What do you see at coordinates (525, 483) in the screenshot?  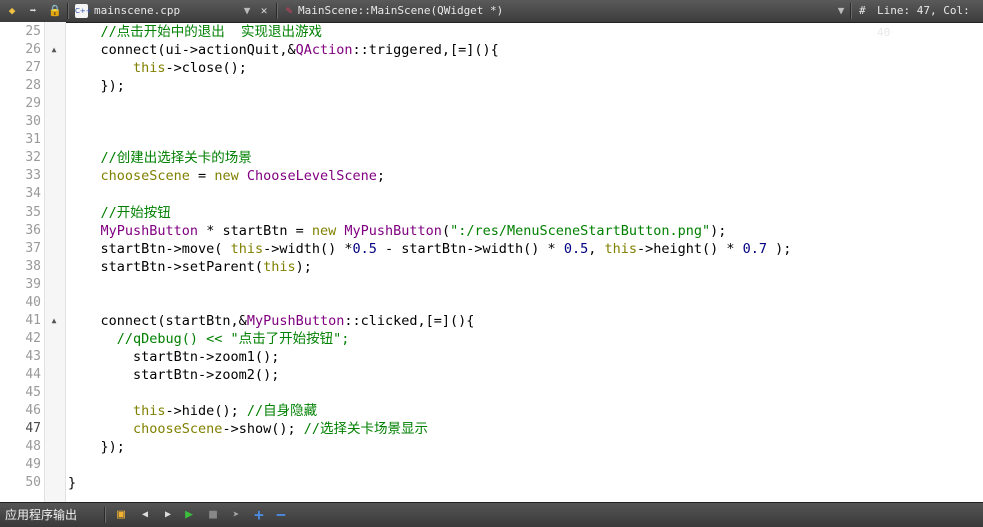 I see `code-line: }` at bounding box center [525, 483].